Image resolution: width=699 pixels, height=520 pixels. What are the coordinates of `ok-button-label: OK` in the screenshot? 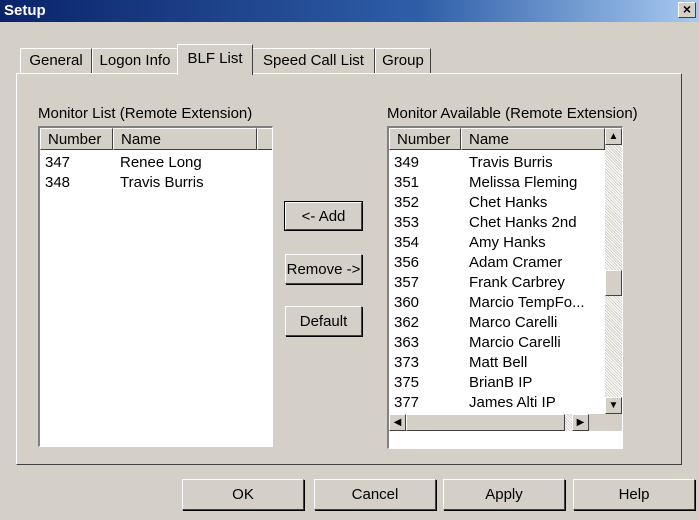 It's located at (243, 494).